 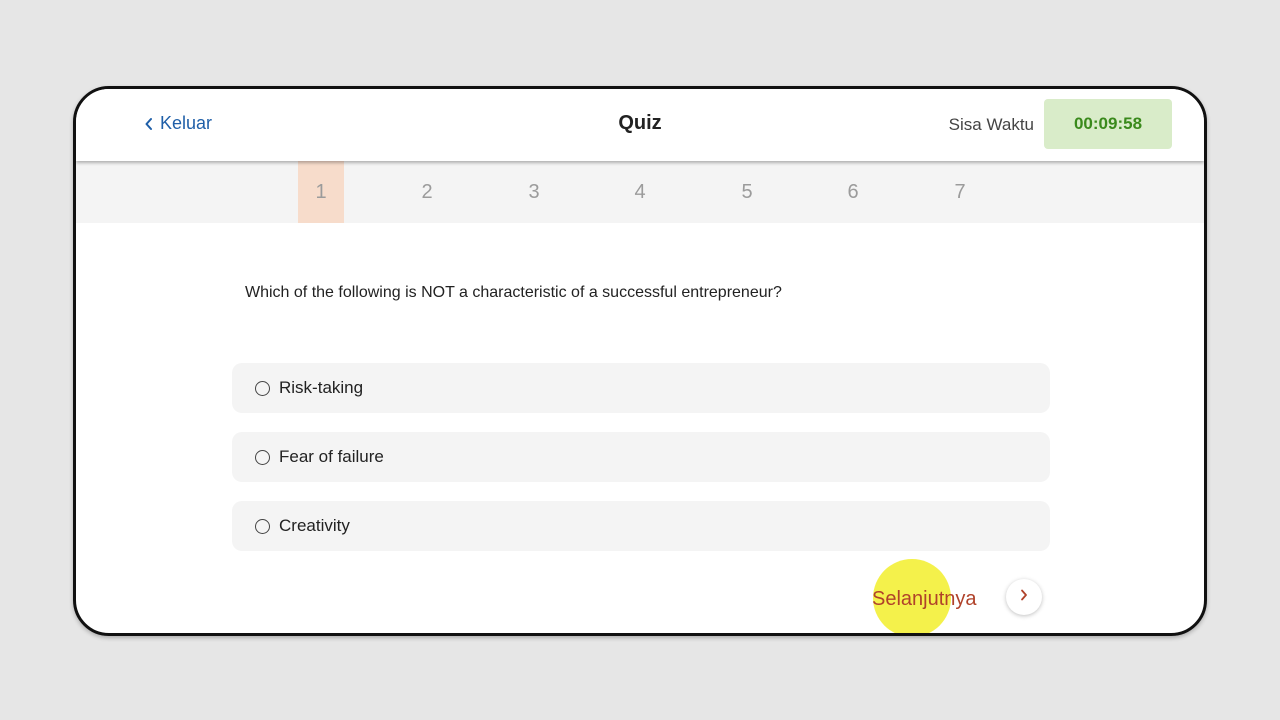 I want to click on next-button, so click(x=1024, y=597).